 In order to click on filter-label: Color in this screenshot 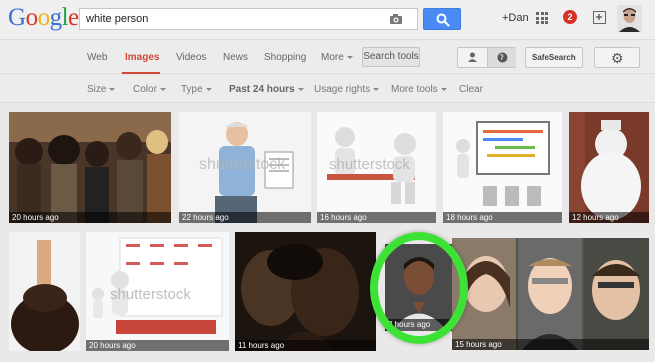, I will do `click(145, 89)`.